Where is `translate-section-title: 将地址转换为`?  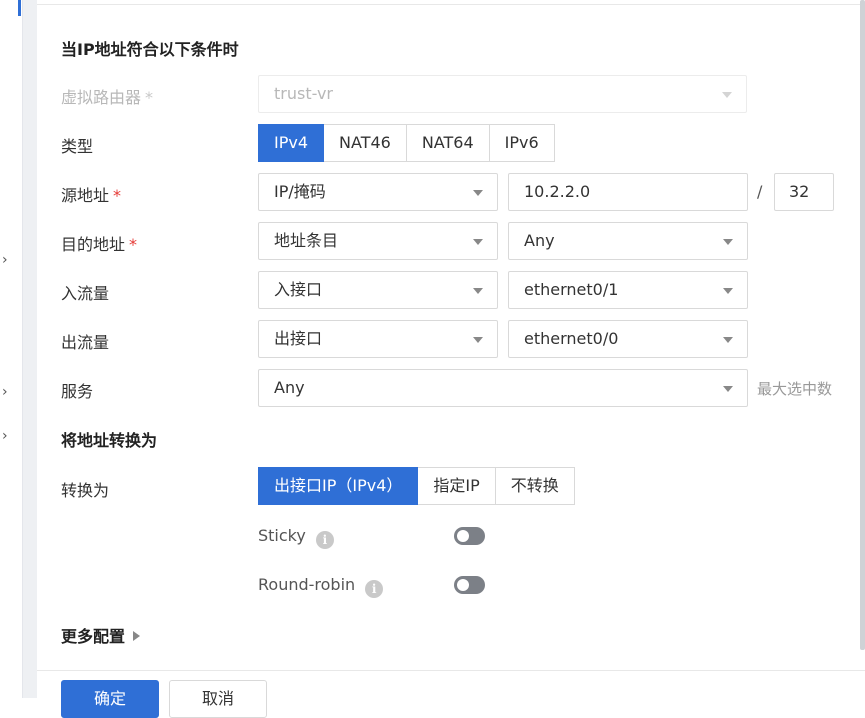
translate-section-title: 将地址转换为 is located at coordinates (109, 440).